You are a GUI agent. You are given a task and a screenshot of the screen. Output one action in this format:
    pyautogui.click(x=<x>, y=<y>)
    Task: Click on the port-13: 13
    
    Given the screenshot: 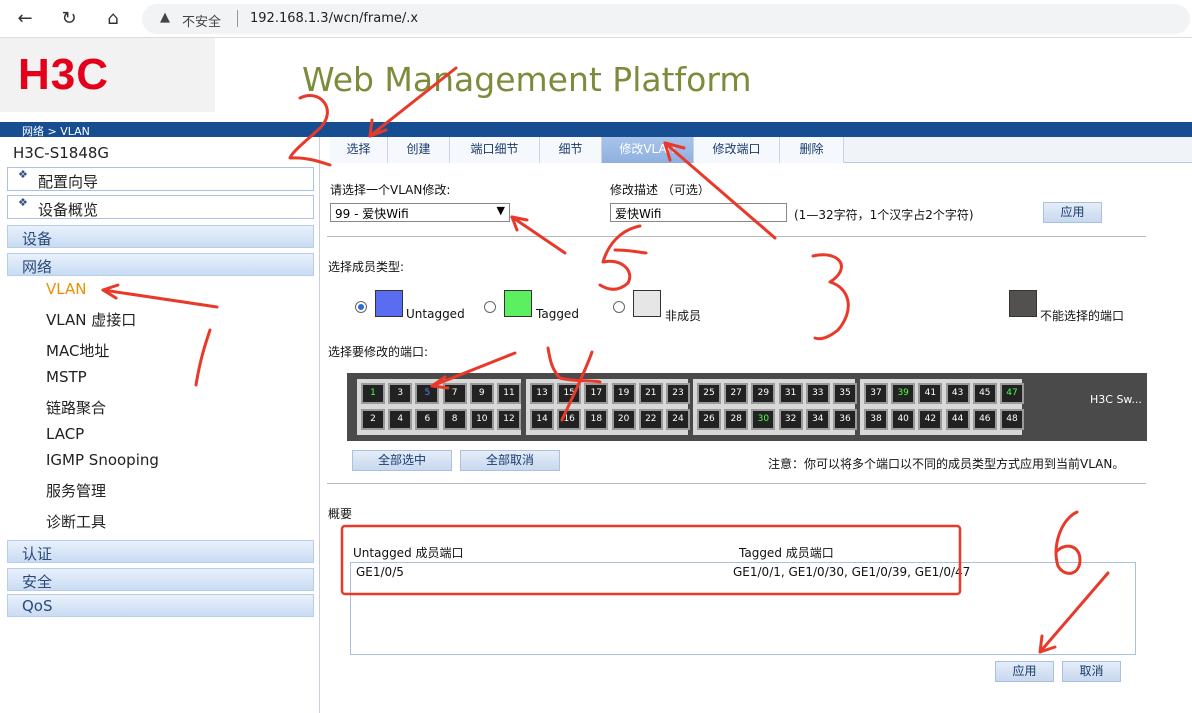 What is the action you would take?
    pyautogui.click(x=542, y=393)
    